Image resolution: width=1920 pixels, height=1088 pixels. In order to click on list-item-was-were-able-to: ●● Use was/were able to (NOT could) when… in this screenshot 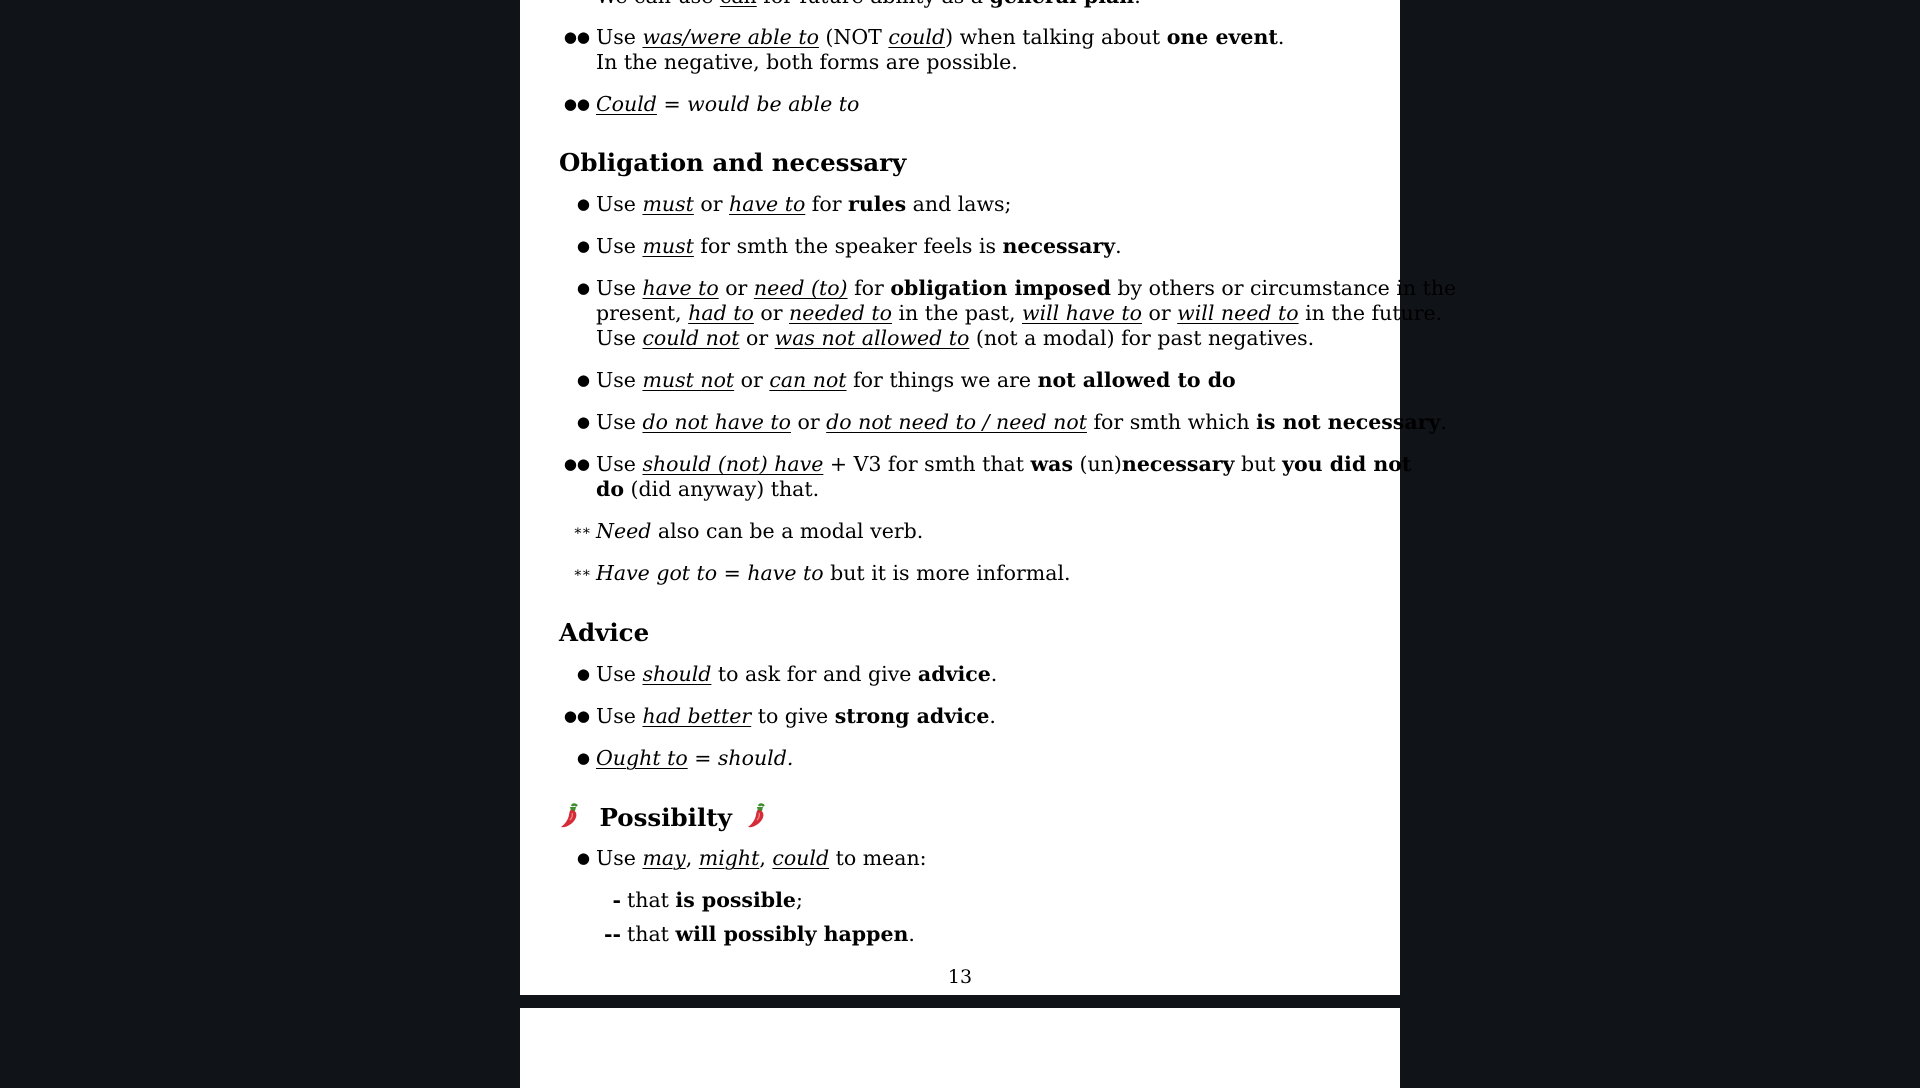, I will do `click(924, 49)`.